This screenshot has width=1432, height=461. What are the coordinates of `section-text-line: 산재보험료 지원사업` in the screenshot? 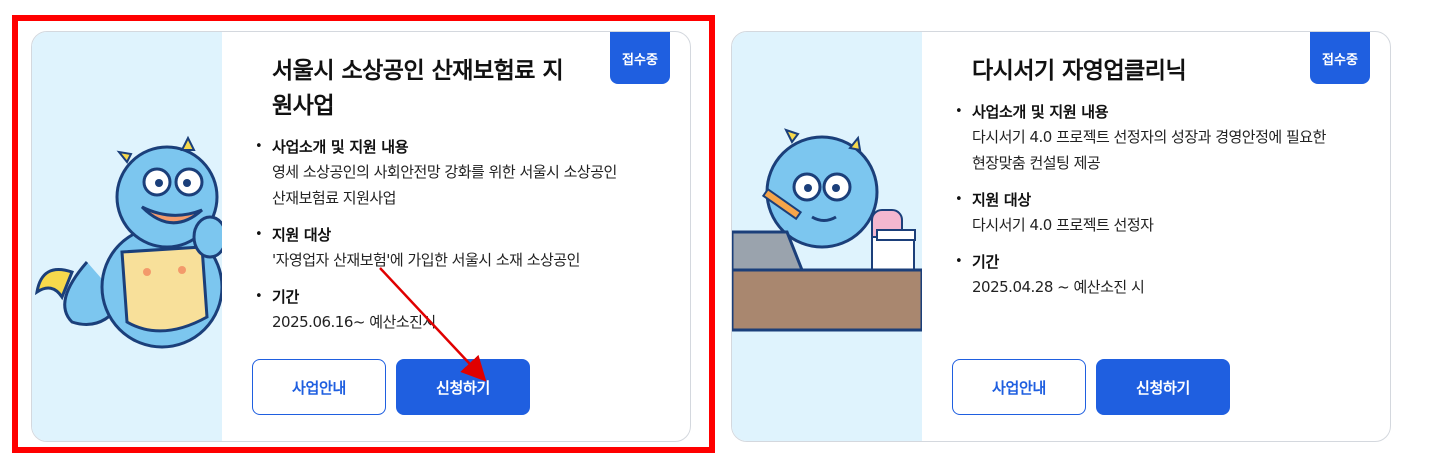 It's located at (334, 198).